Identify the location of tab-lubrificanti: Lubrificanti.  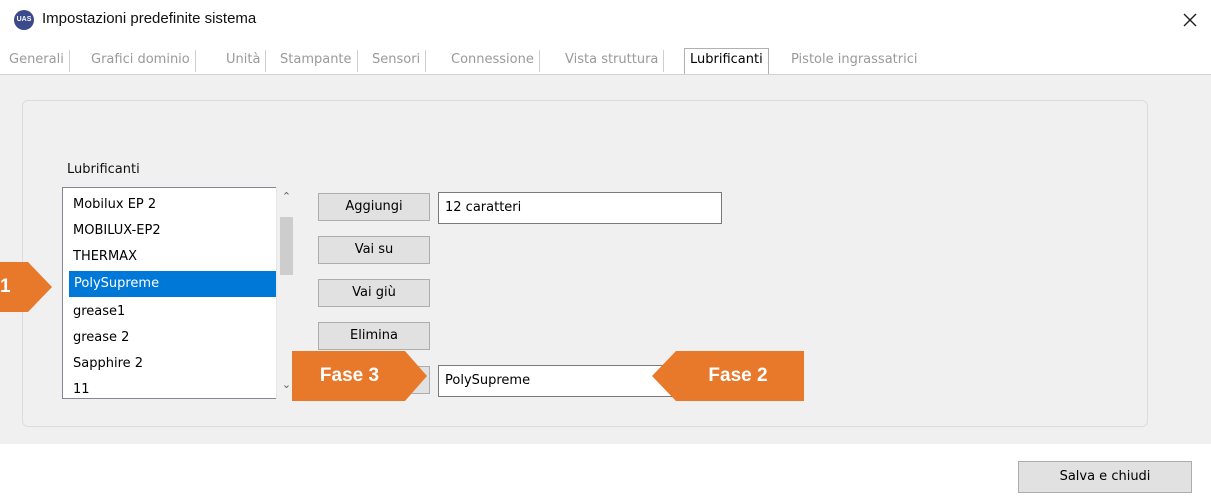
(726, 61).